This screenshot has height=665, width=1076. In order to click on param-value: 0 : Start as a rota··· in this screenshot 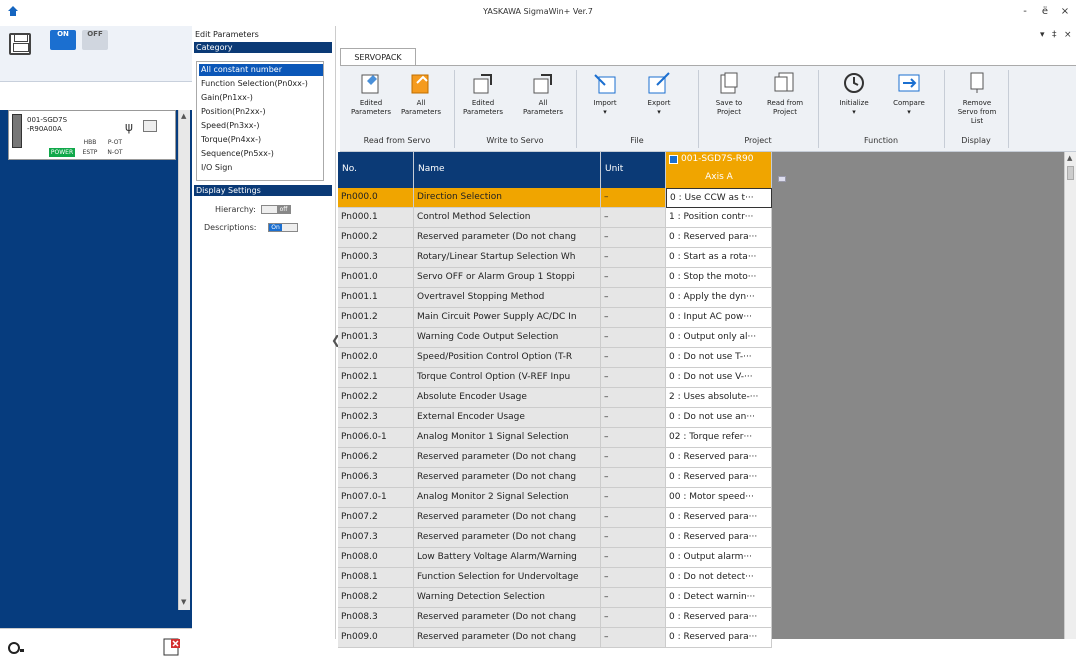, I will do `click(719, 258)`.